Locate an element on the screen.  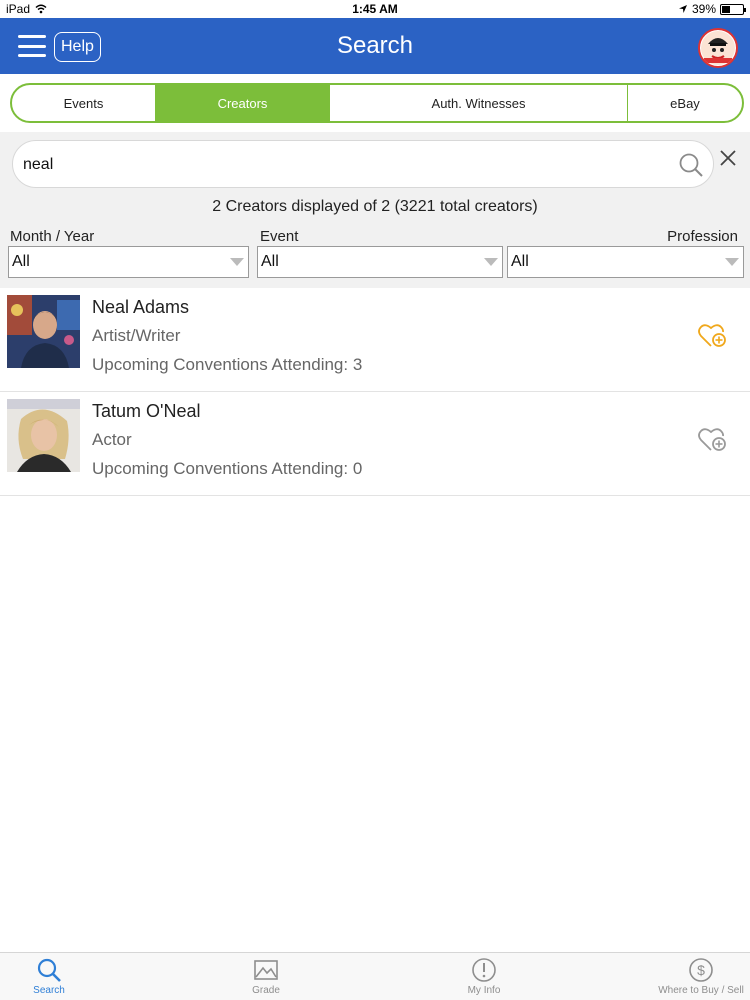
bottom-tab-my-info: My Info is located at coordinates (484, 976).